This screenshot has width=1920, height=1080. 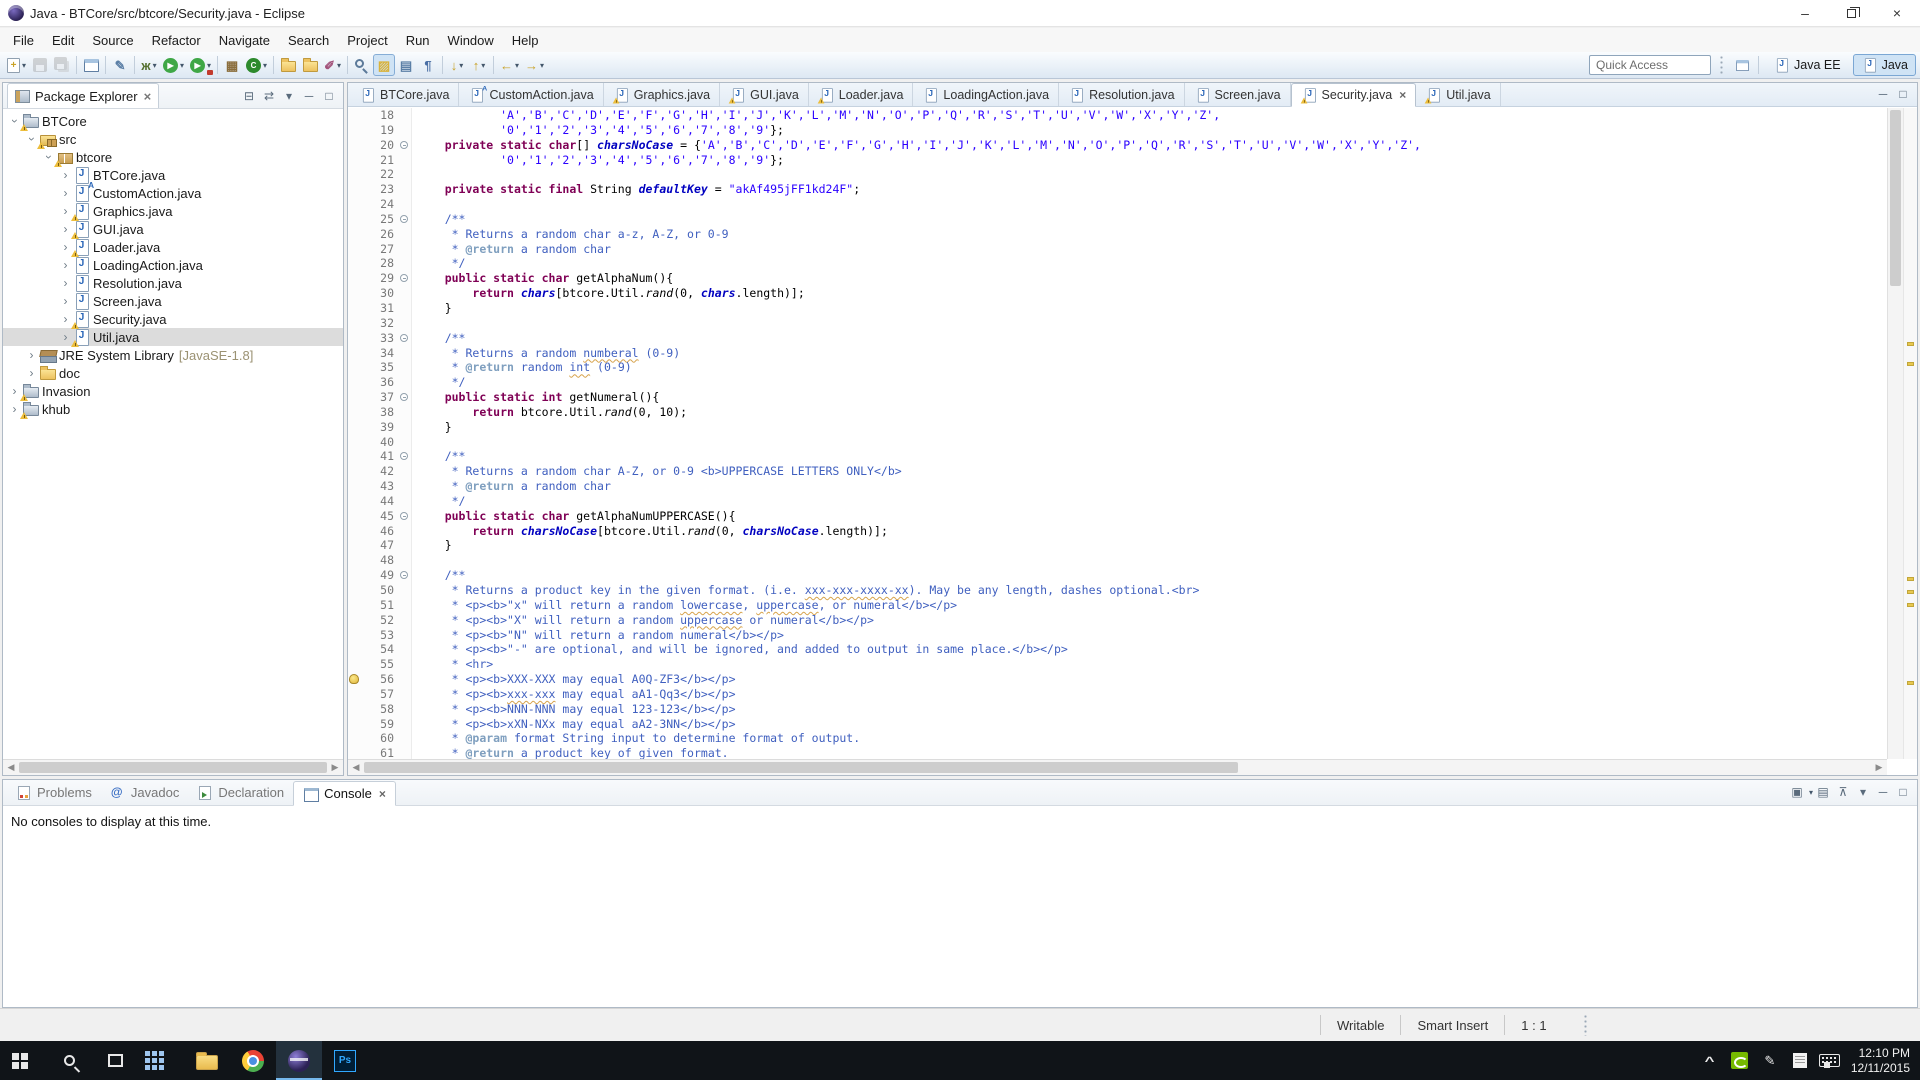 I want to click on editor-tab-loadingaction.java: LoadingAction.java, so click(x=986, y=94).